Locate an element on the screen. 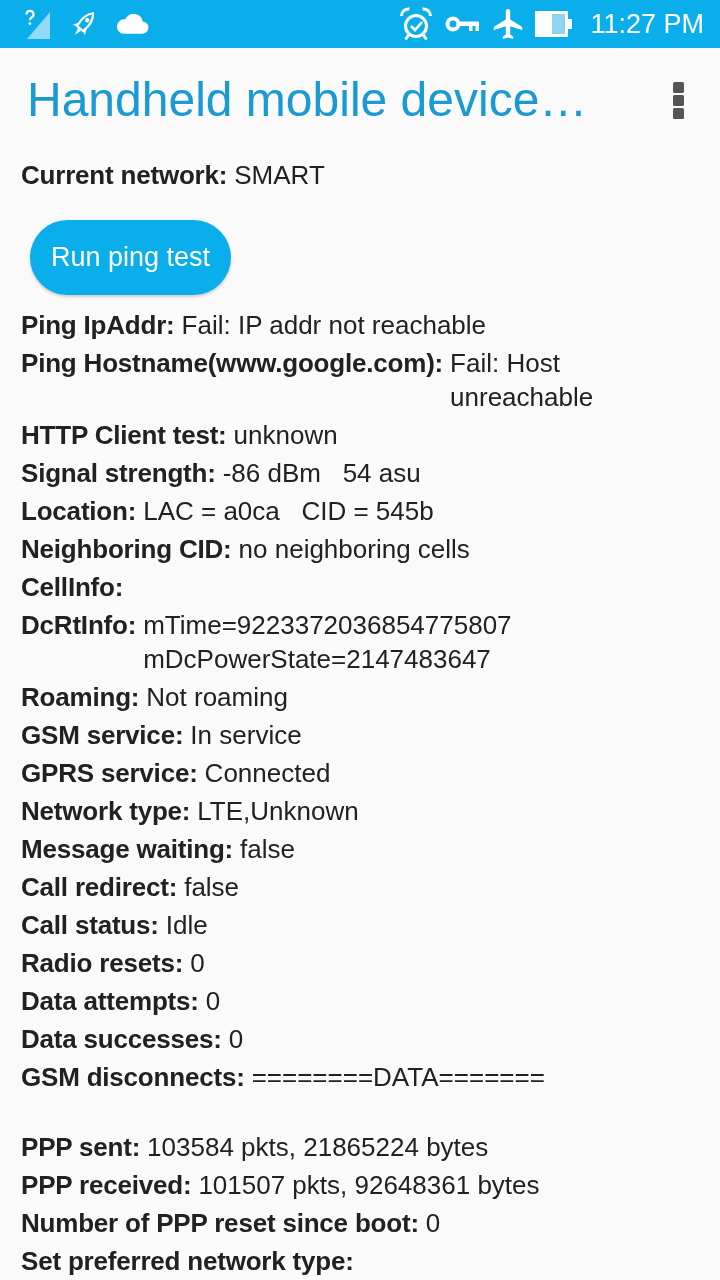  info-value: LTE,Unknown is located at coordinates (278, 811).